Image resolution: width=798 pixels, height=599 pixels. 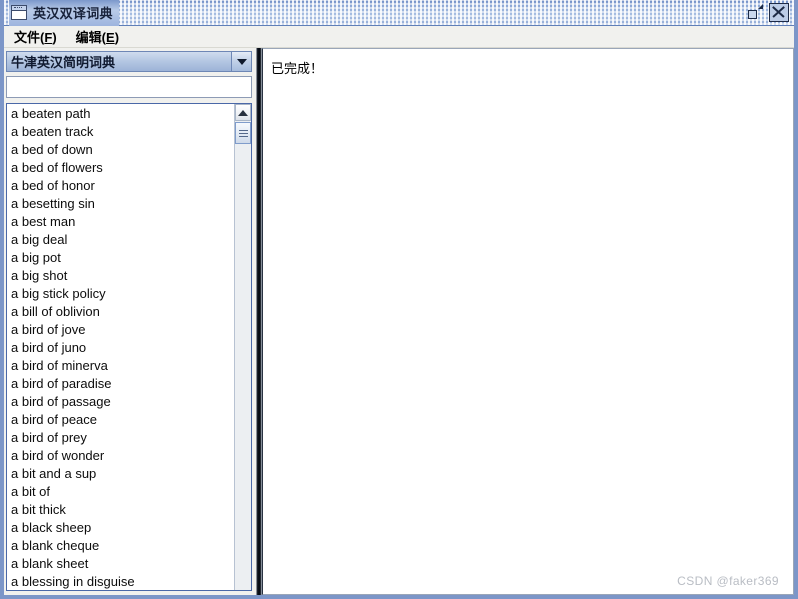 What do you see at coordinates (120, 150) in the screenshot?
I see `list-item: a bed of down` at bounding box center [120, 150].